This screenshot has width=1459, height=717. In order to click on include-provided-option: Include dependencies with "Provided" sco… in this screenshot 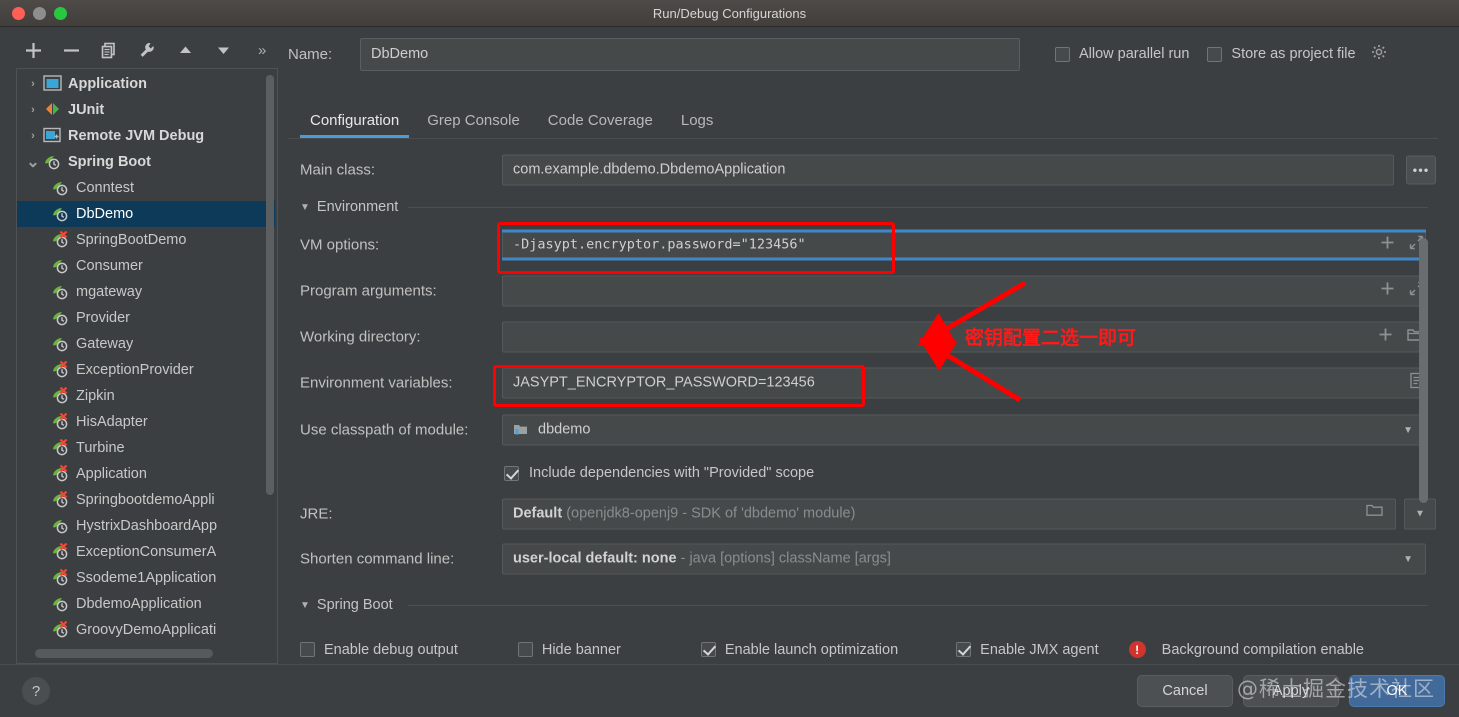, I will do `click(659, 473)`.